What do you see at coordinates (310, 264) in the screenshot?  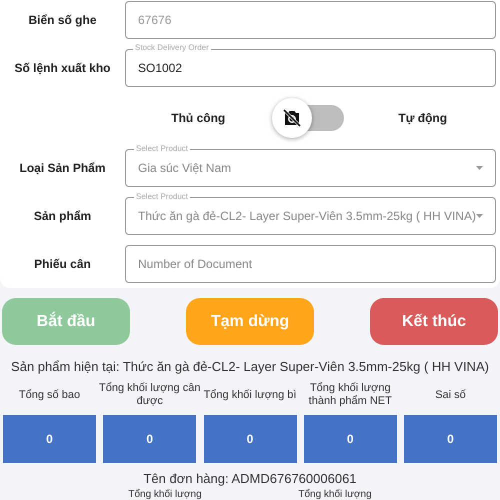 I see `document-number-field: Number of Document` at bounding box center [310, 264].